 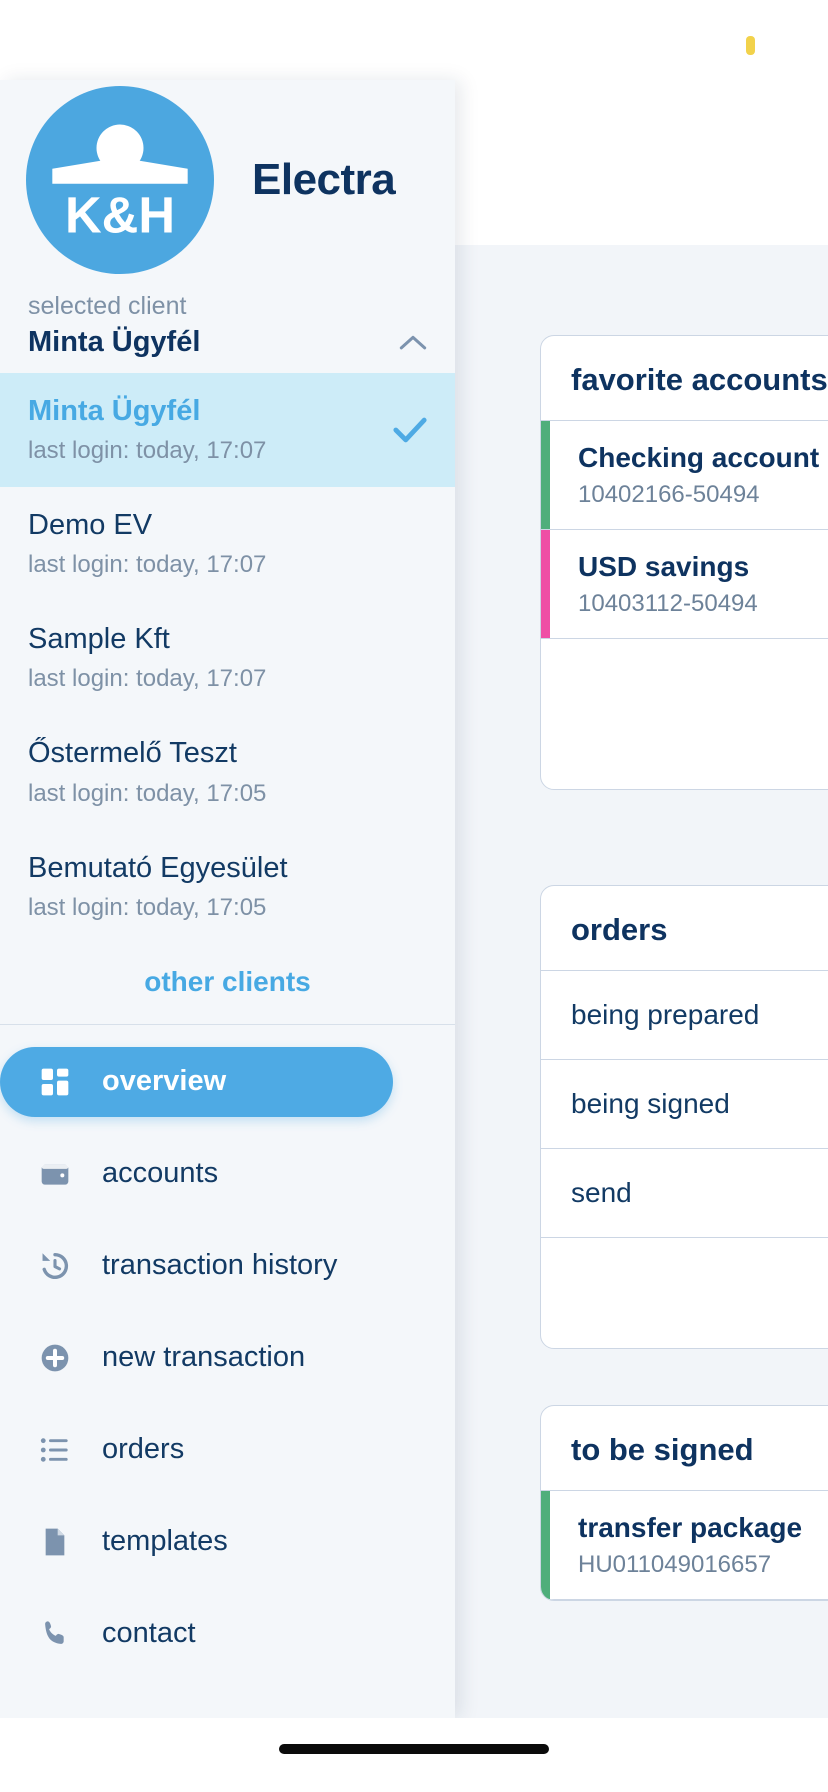 What do you see at coordinates (120, 180) in the screenshot?
I see `kandh-logo-icon: K&H` at bounding box center [120, 180].